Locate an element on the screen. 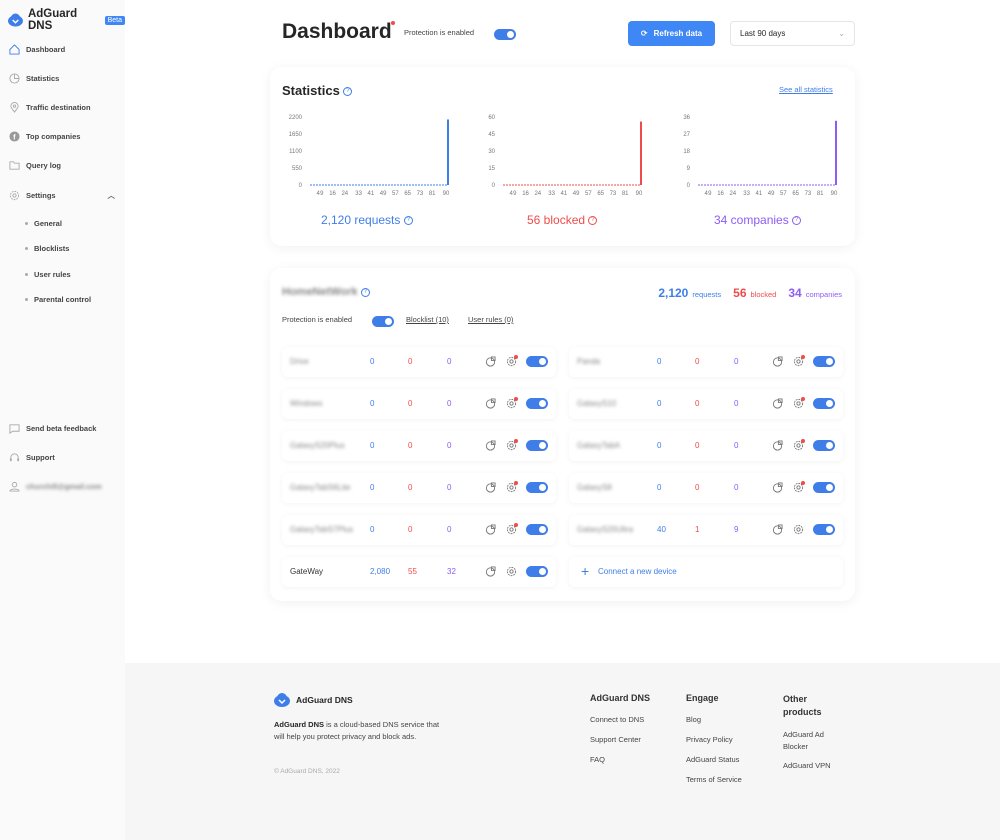  label: Query log is located at coordinates (44, 165).